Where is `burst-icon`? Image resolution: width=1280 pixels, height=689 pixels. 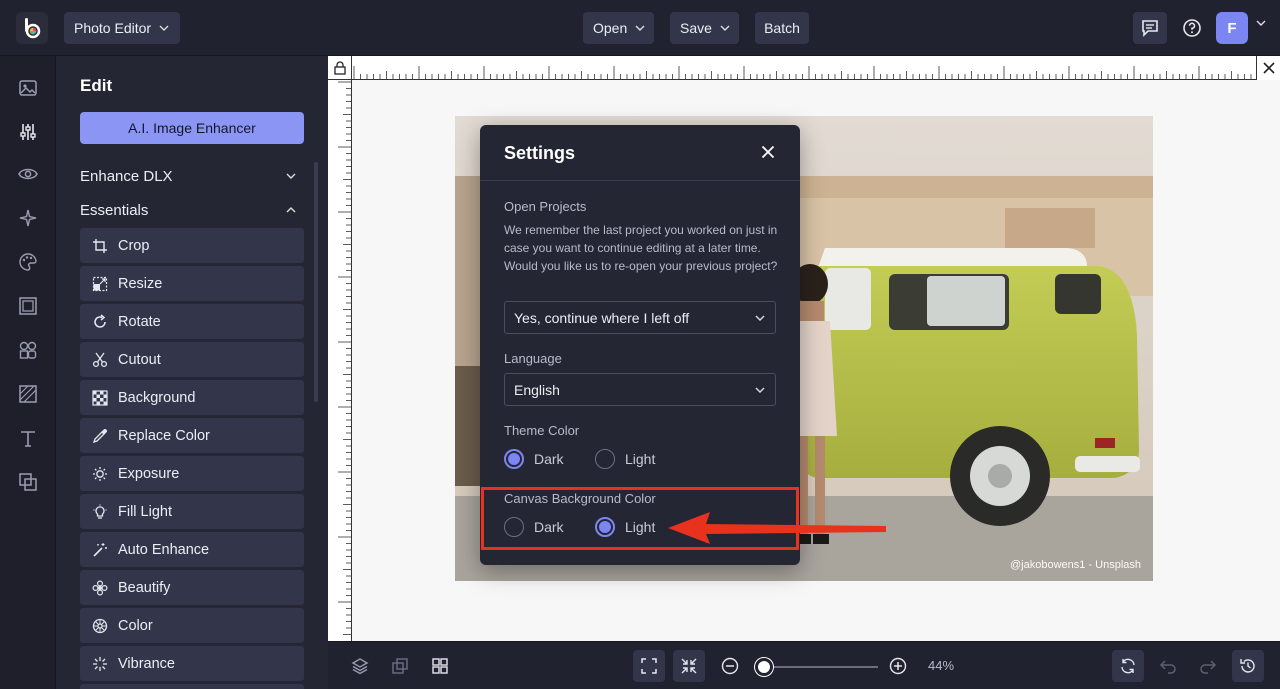
burst-icon is located at coordinates (100, 664).